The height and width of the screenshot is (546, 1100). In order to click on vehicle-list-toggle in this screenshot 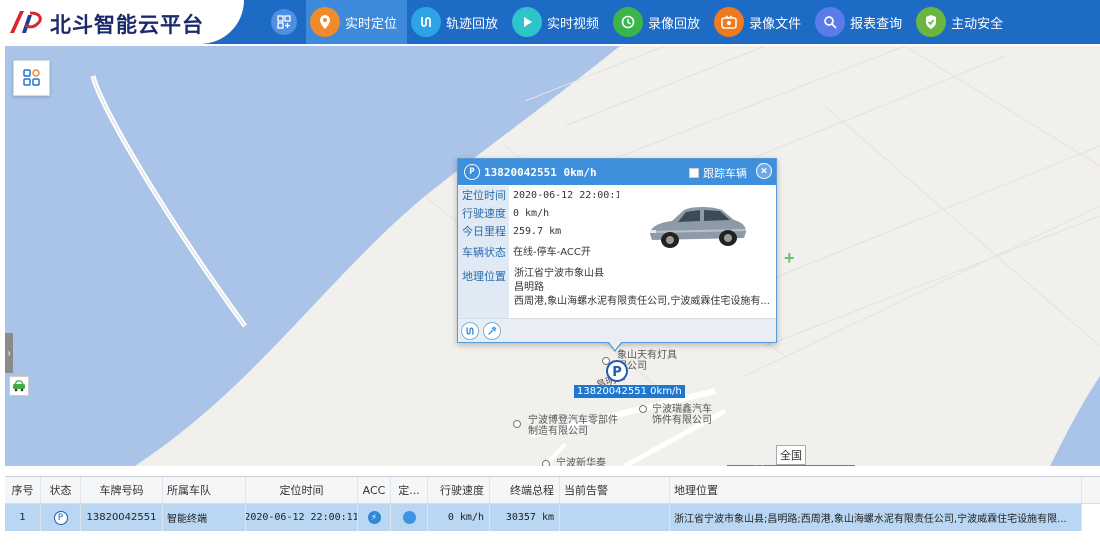, I will do `click(19, 386)`.